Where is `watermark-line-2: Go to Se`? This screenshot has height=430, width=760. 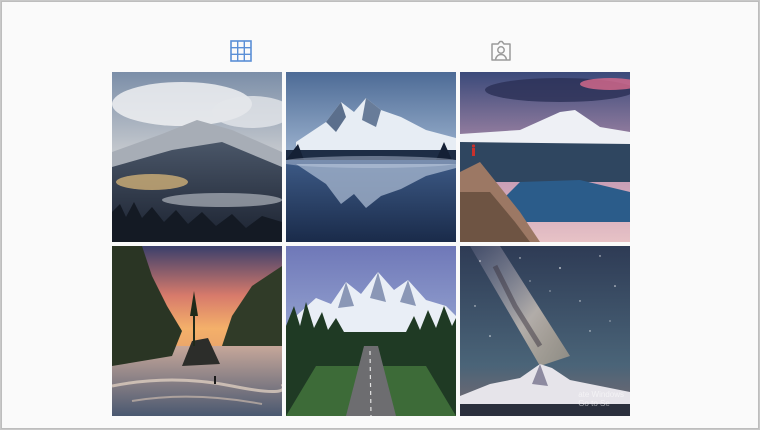
watermark-line-2: Go to Se is located at coordinates (594, 403).